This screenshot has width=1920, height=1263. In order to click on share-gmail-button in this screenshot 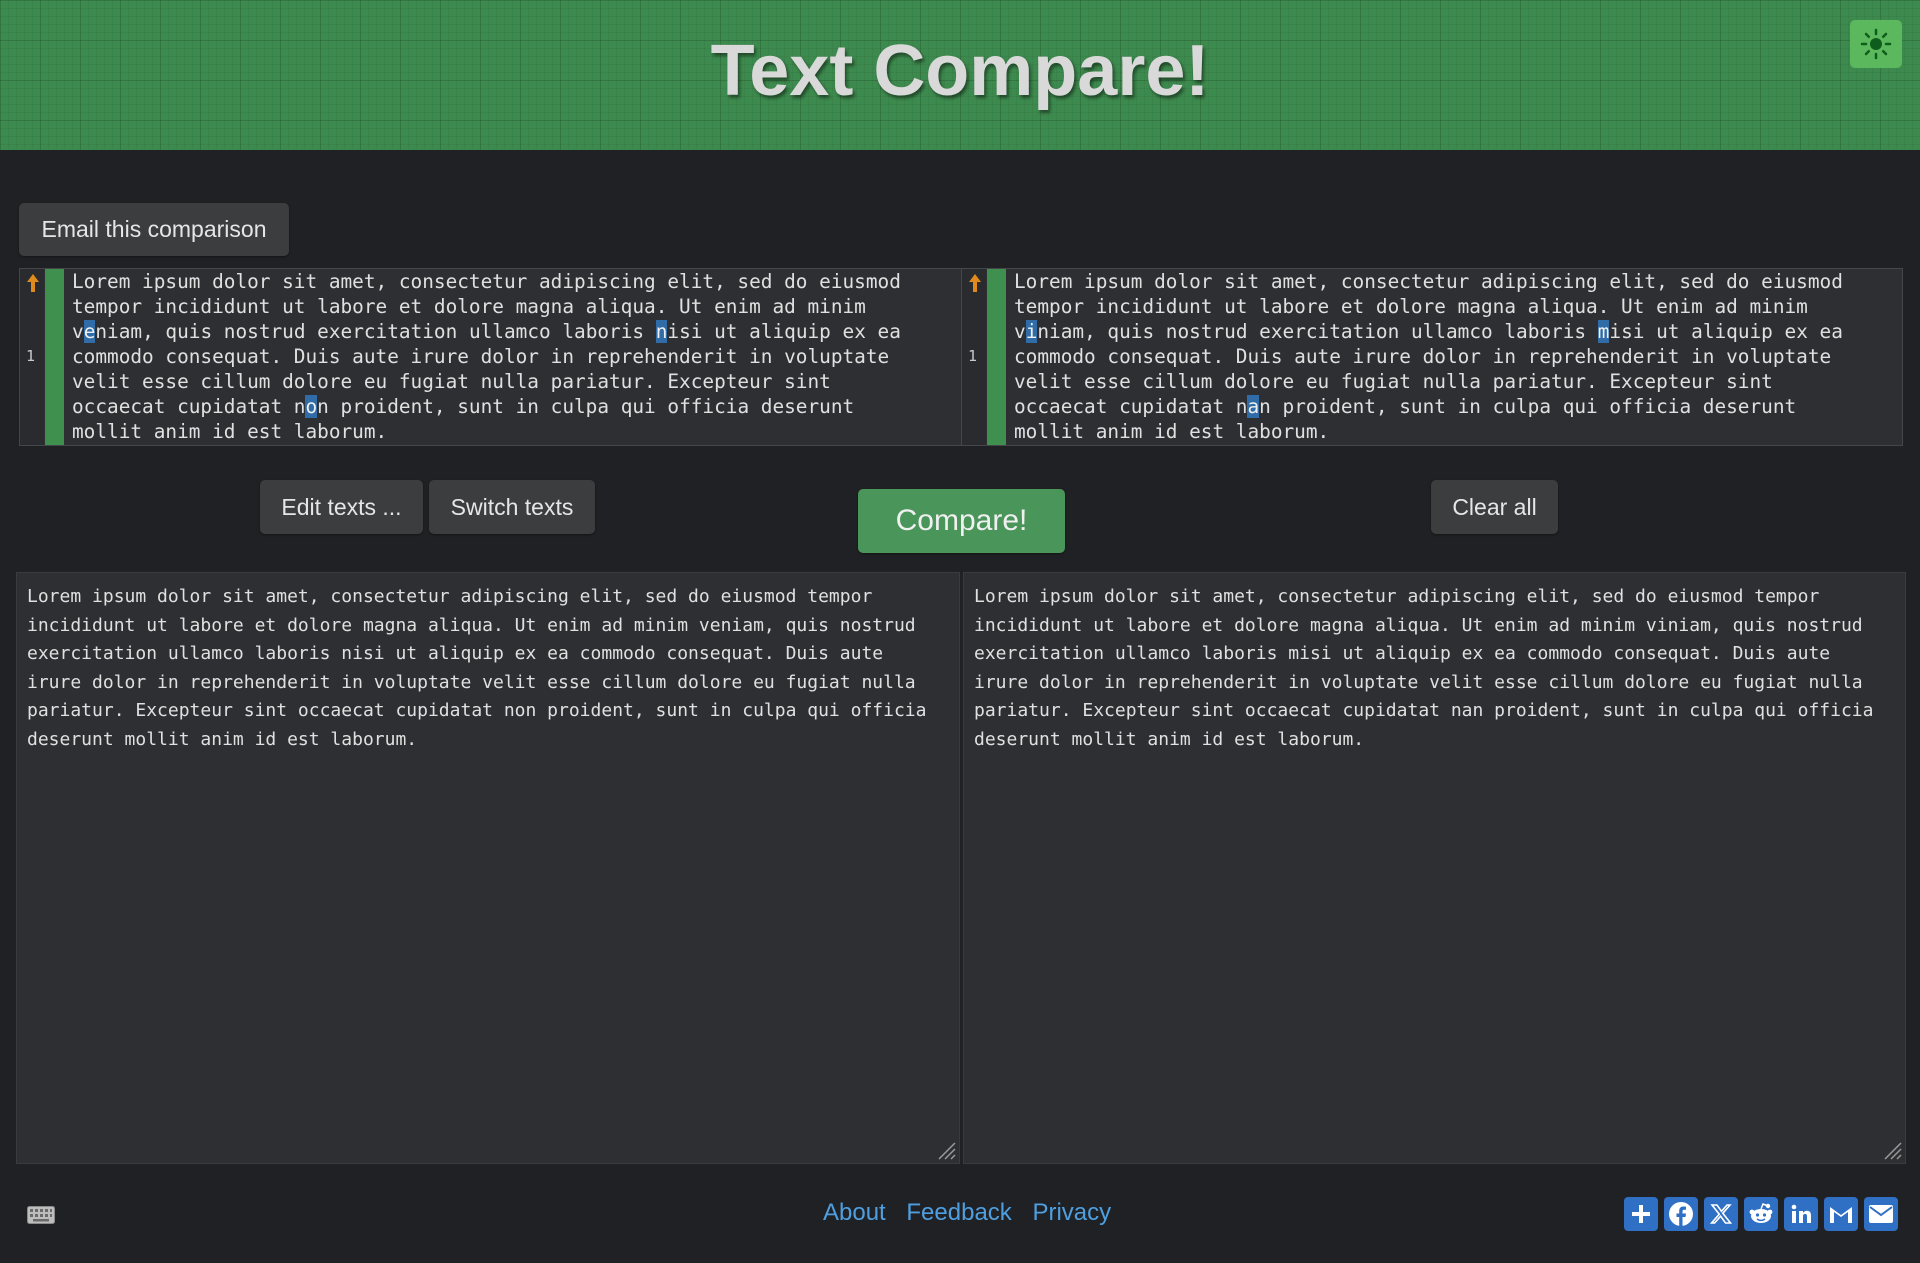, I will do `click(1841, 1214)`.